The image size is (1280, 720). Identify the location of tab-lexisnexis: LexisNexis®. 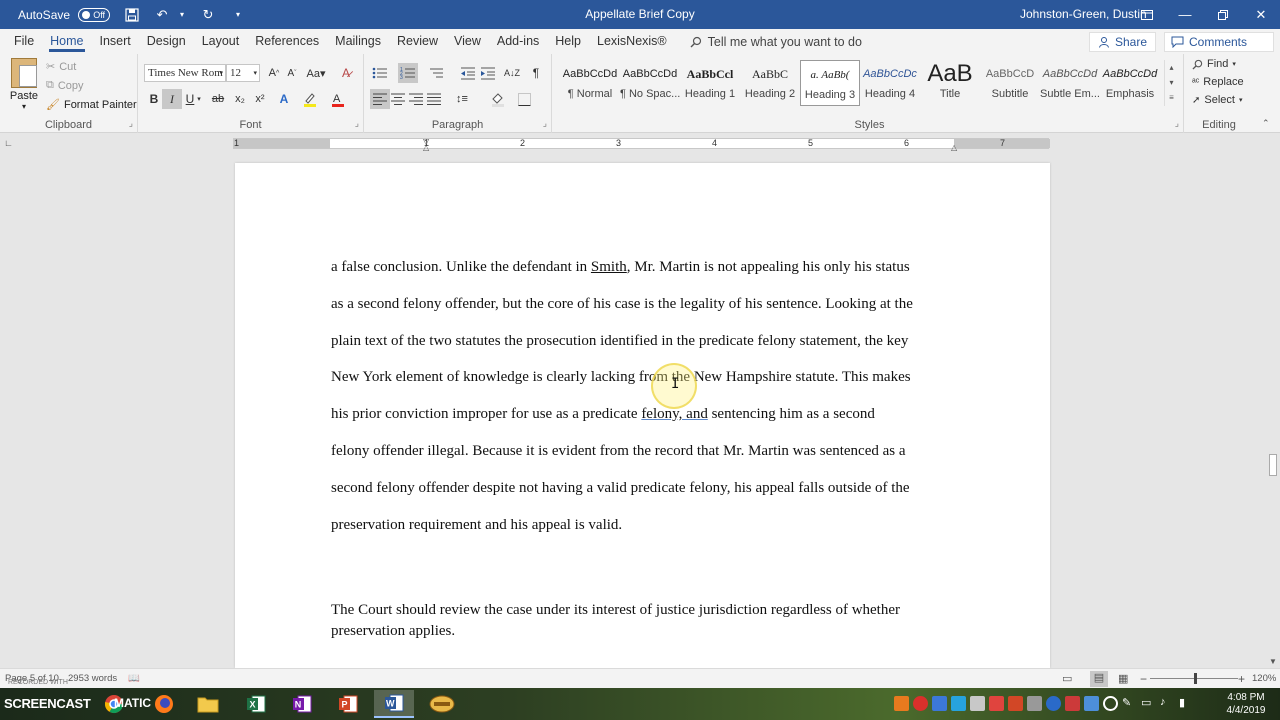
(632, 41).